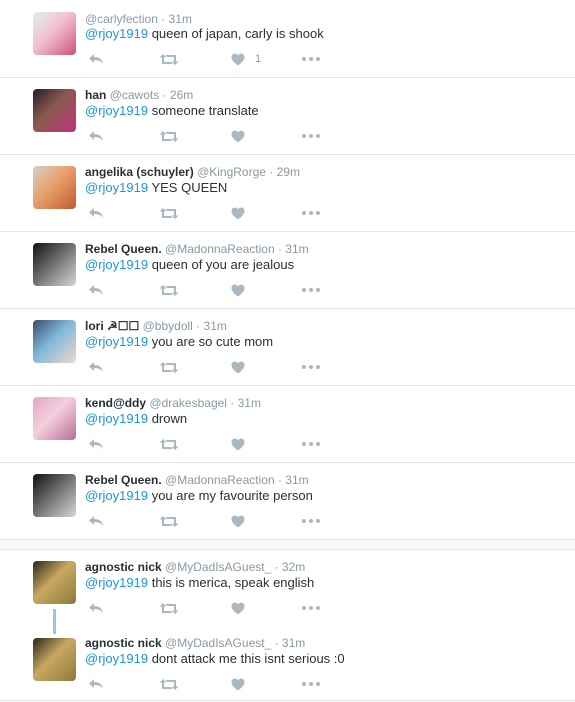  I want to click on username: @cawots, so click(135, 95).